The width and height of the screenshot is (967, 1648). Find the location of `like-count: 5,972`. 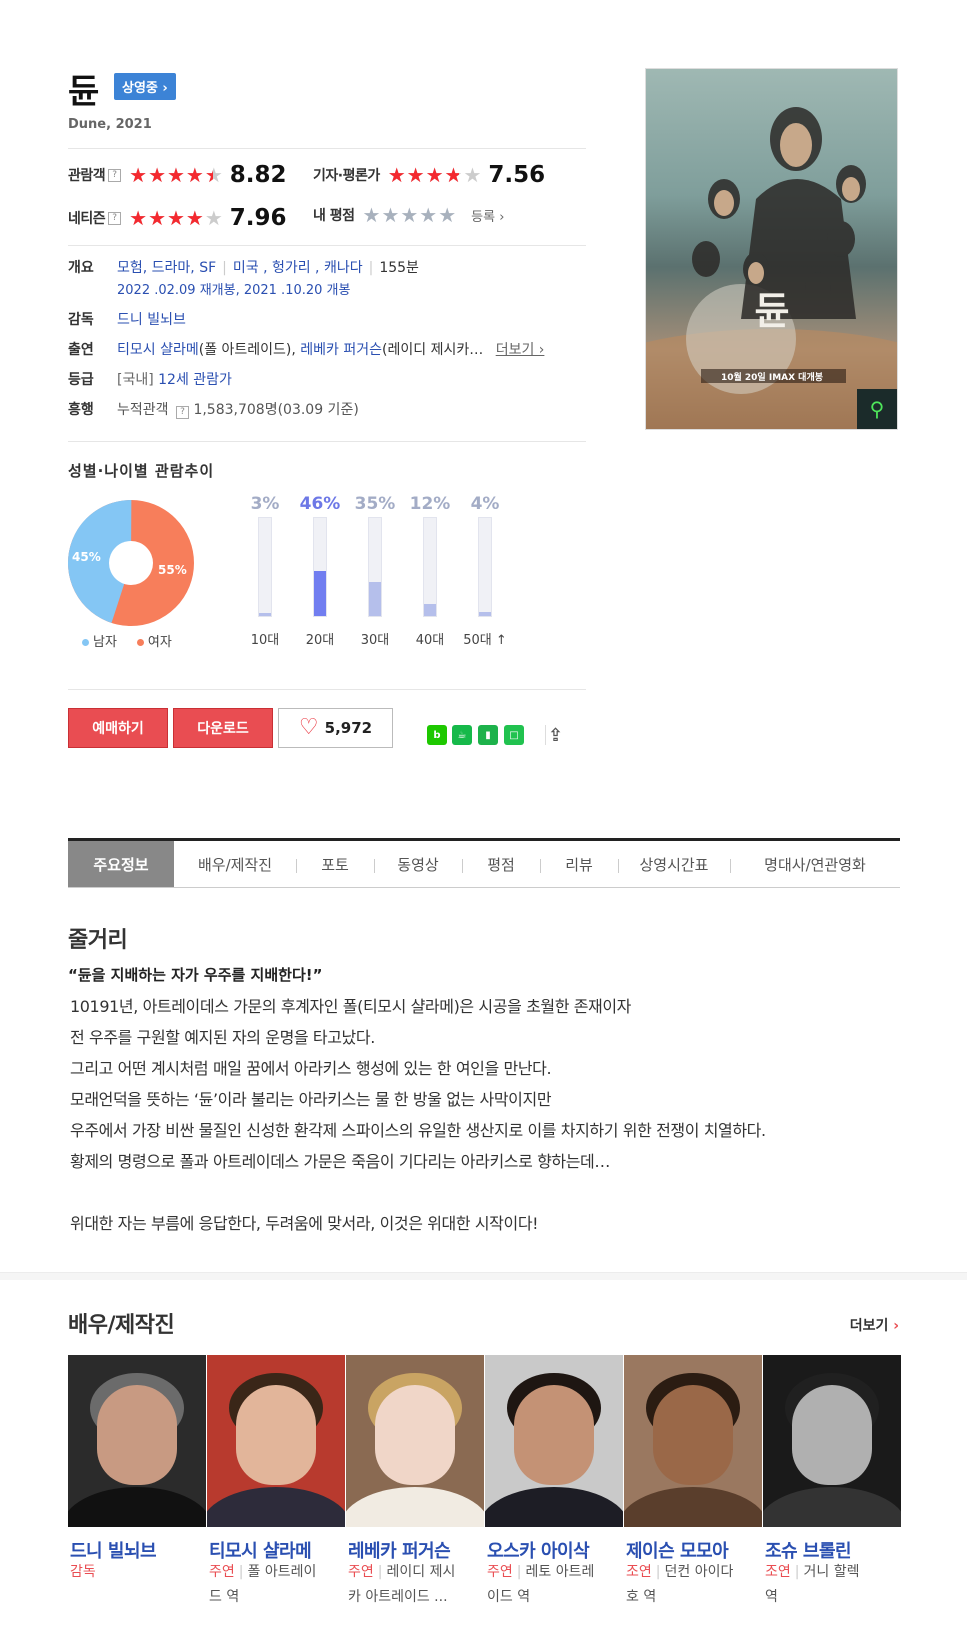

like-count: 5,972 is located at coordinates (348, 728).